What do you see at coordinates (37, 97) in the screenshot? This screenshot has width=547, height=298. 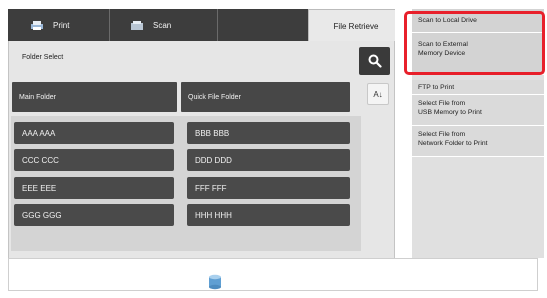 I see `main-folder-label: Main Folder` at bounding box center [37, 97].